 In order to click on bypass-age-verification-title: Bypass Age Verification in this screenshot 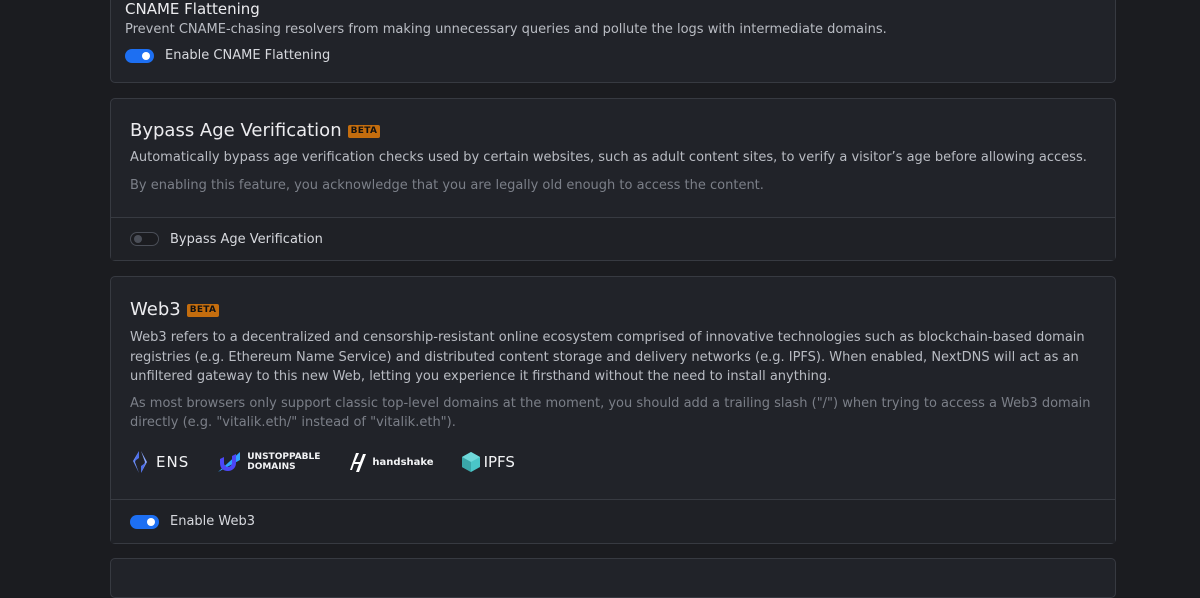, I will do `click(236, 130)`.